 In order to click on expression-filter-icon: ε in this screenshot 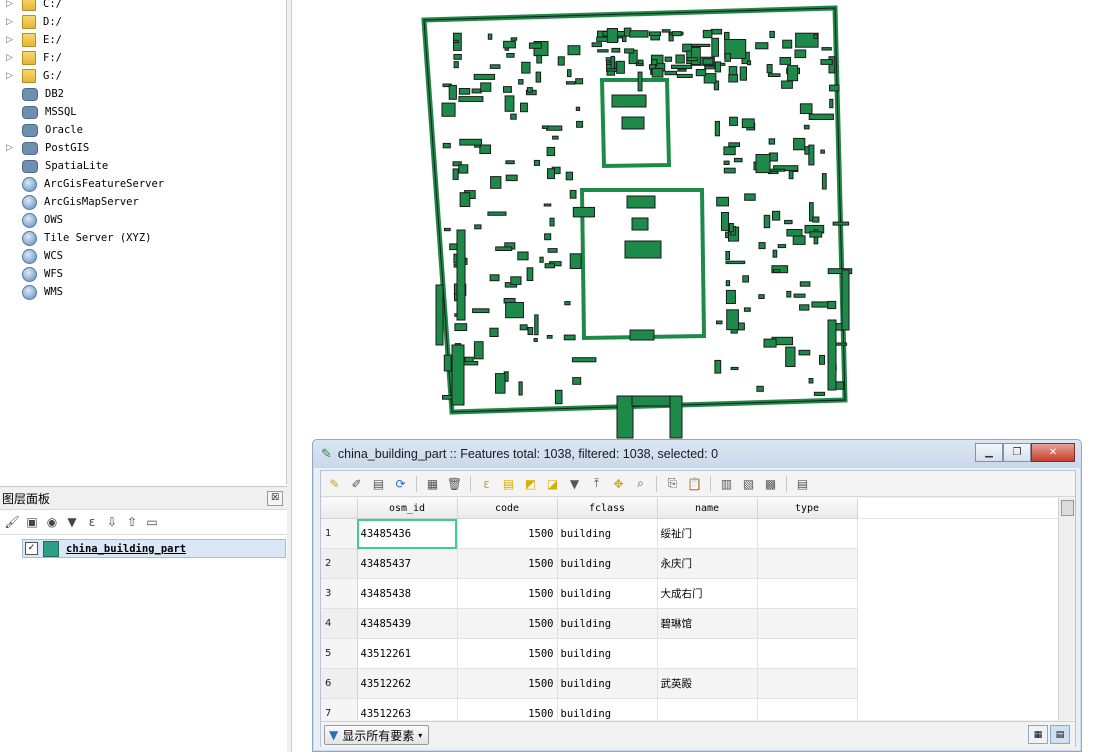, I will do `click(92, 522)`.